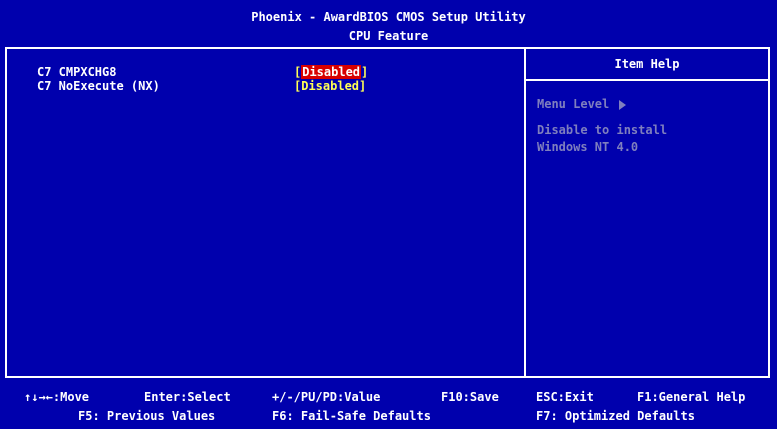  Describe the element at coordinates (147, 416) in the screenshot. I see `key-hint-previous-values: F5: Previous Values` at that location.